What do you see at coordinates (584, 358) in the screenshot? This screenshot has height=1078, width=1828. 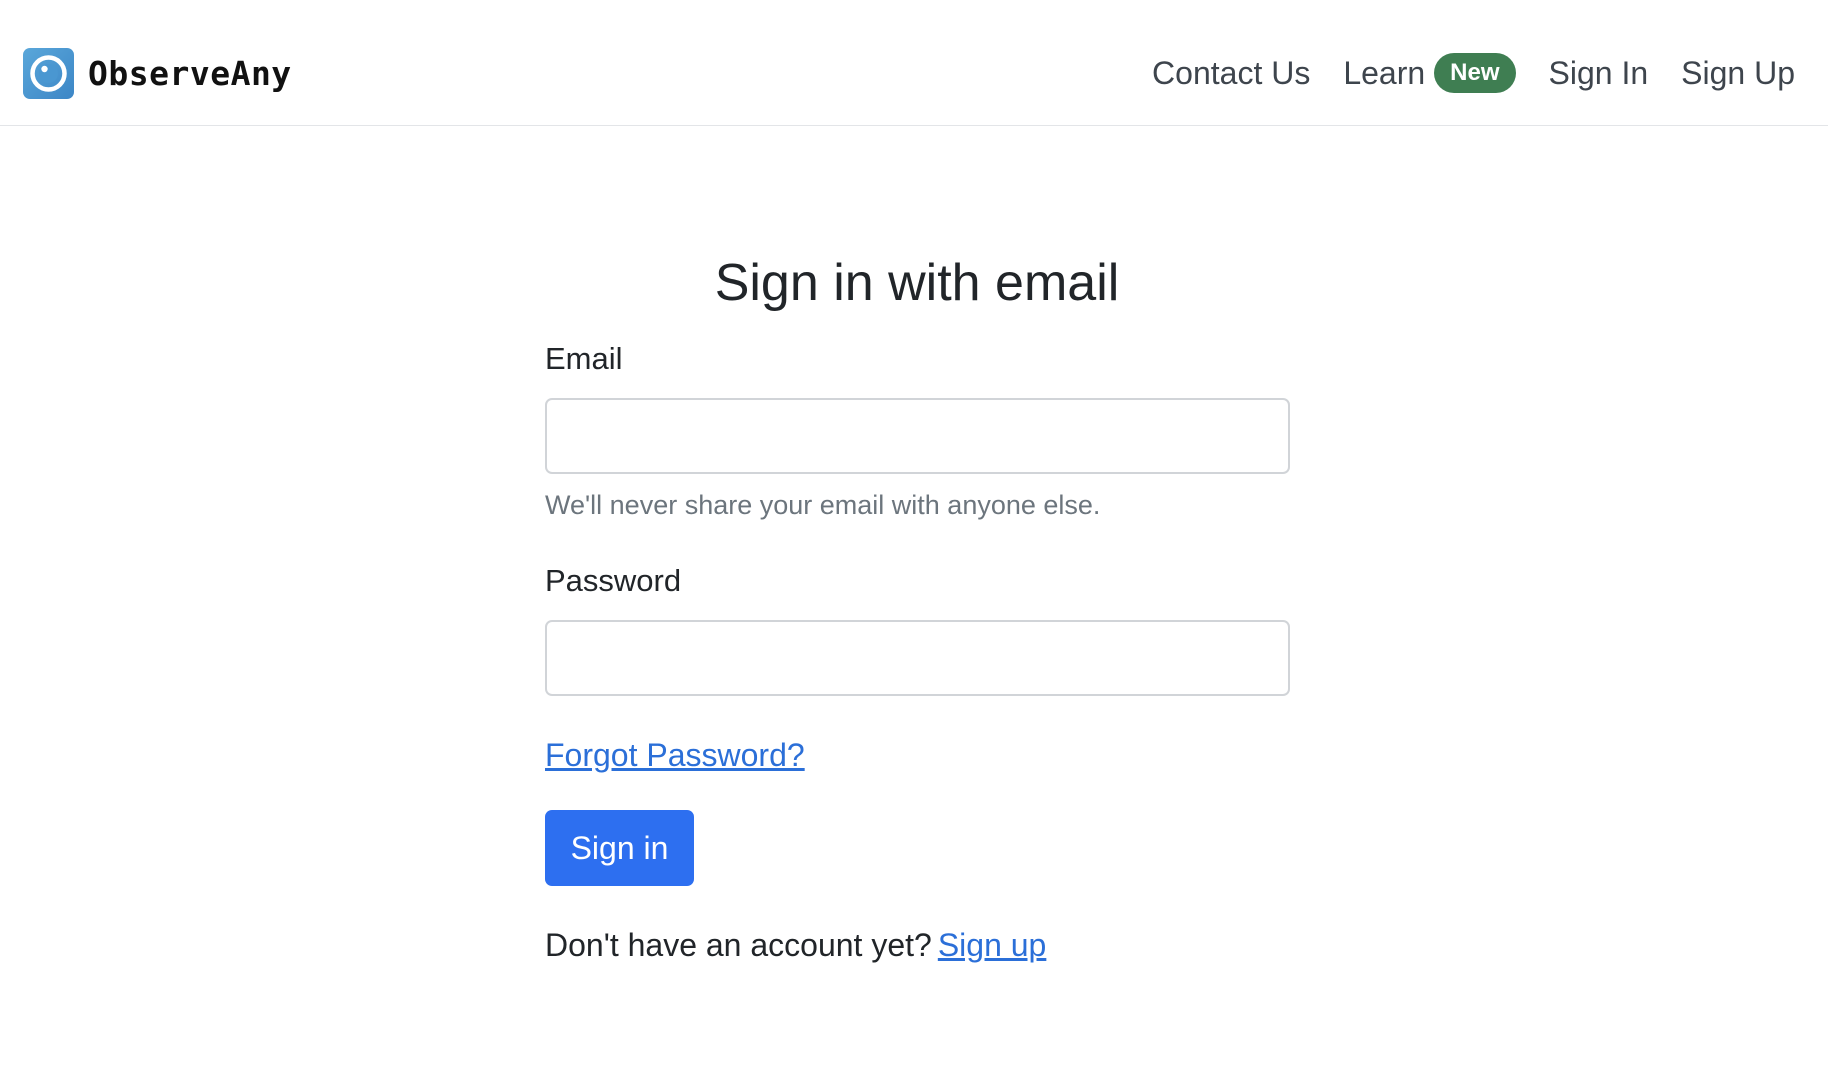 I see `email-label: Email` at bounding box center [584, 358].